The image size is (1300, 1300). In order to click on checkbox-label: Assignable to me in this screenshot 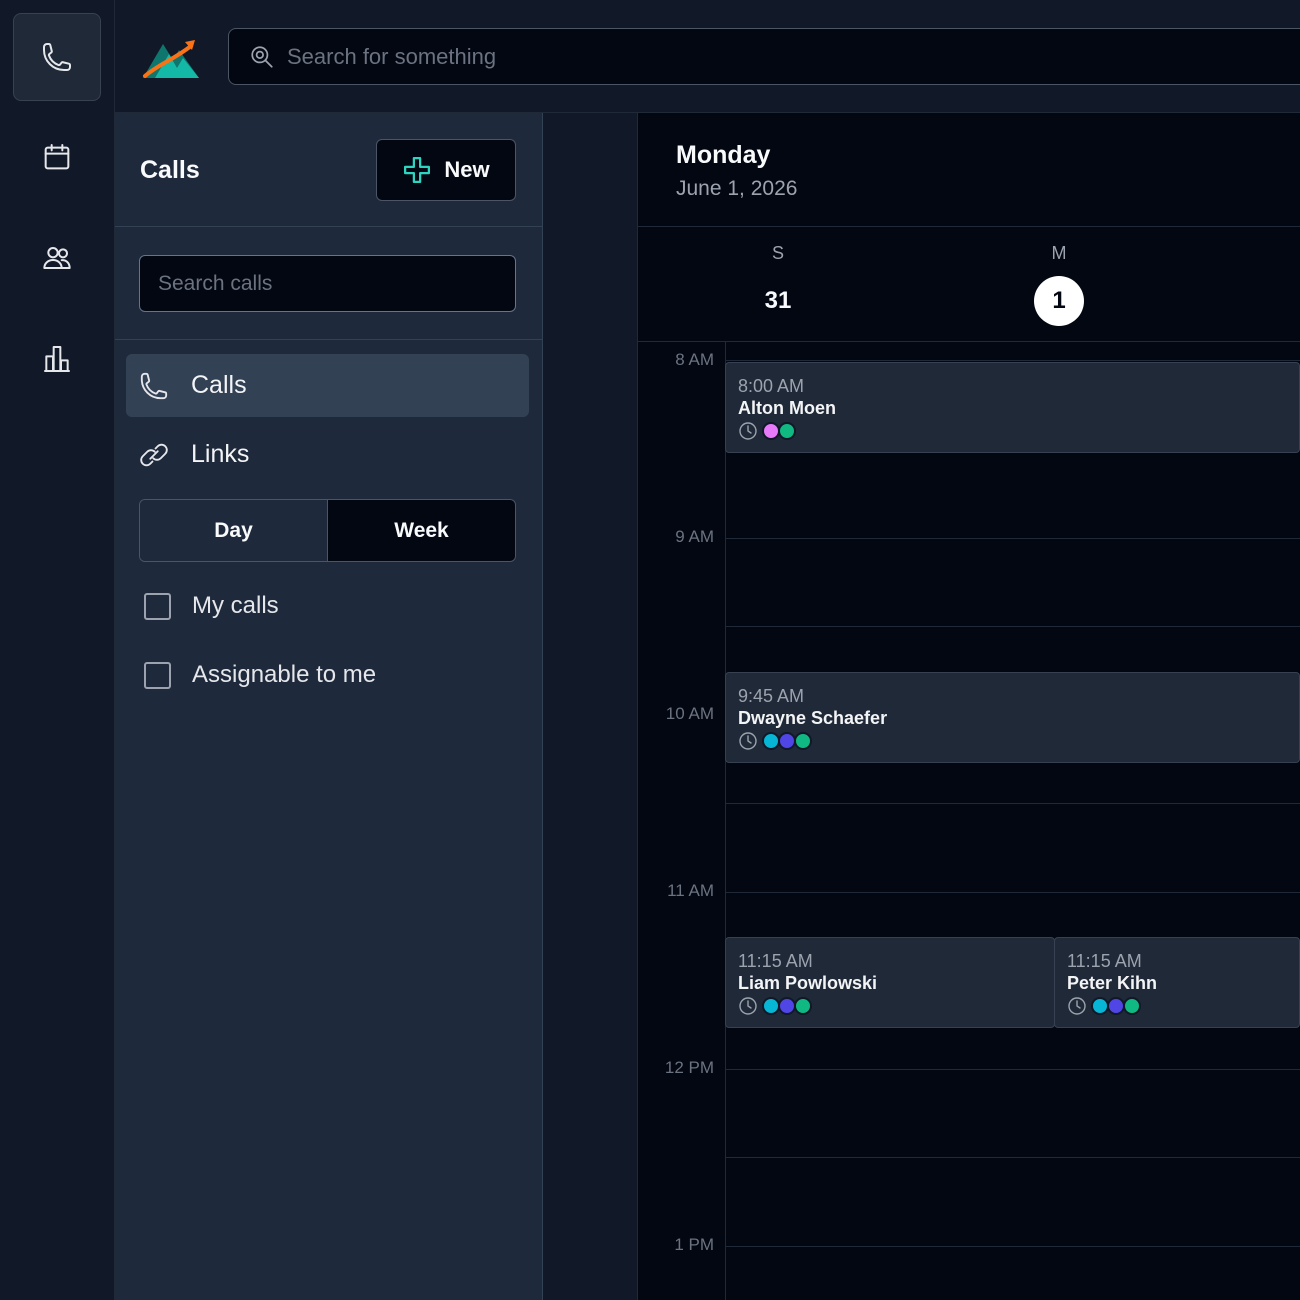, I will do `click(284, 674)`.